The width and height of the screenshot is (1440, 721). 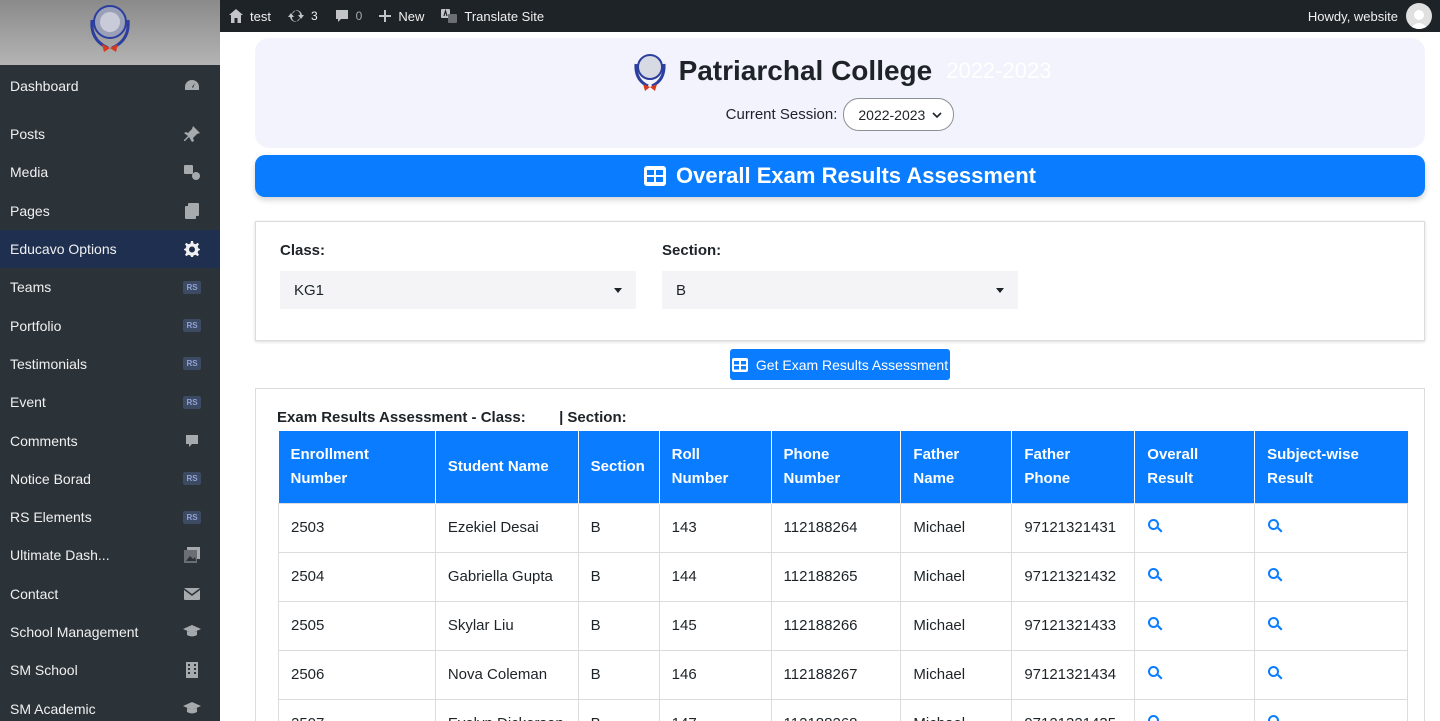 I want to click on session-value: 2022-2023, so click(x=892, y=114).